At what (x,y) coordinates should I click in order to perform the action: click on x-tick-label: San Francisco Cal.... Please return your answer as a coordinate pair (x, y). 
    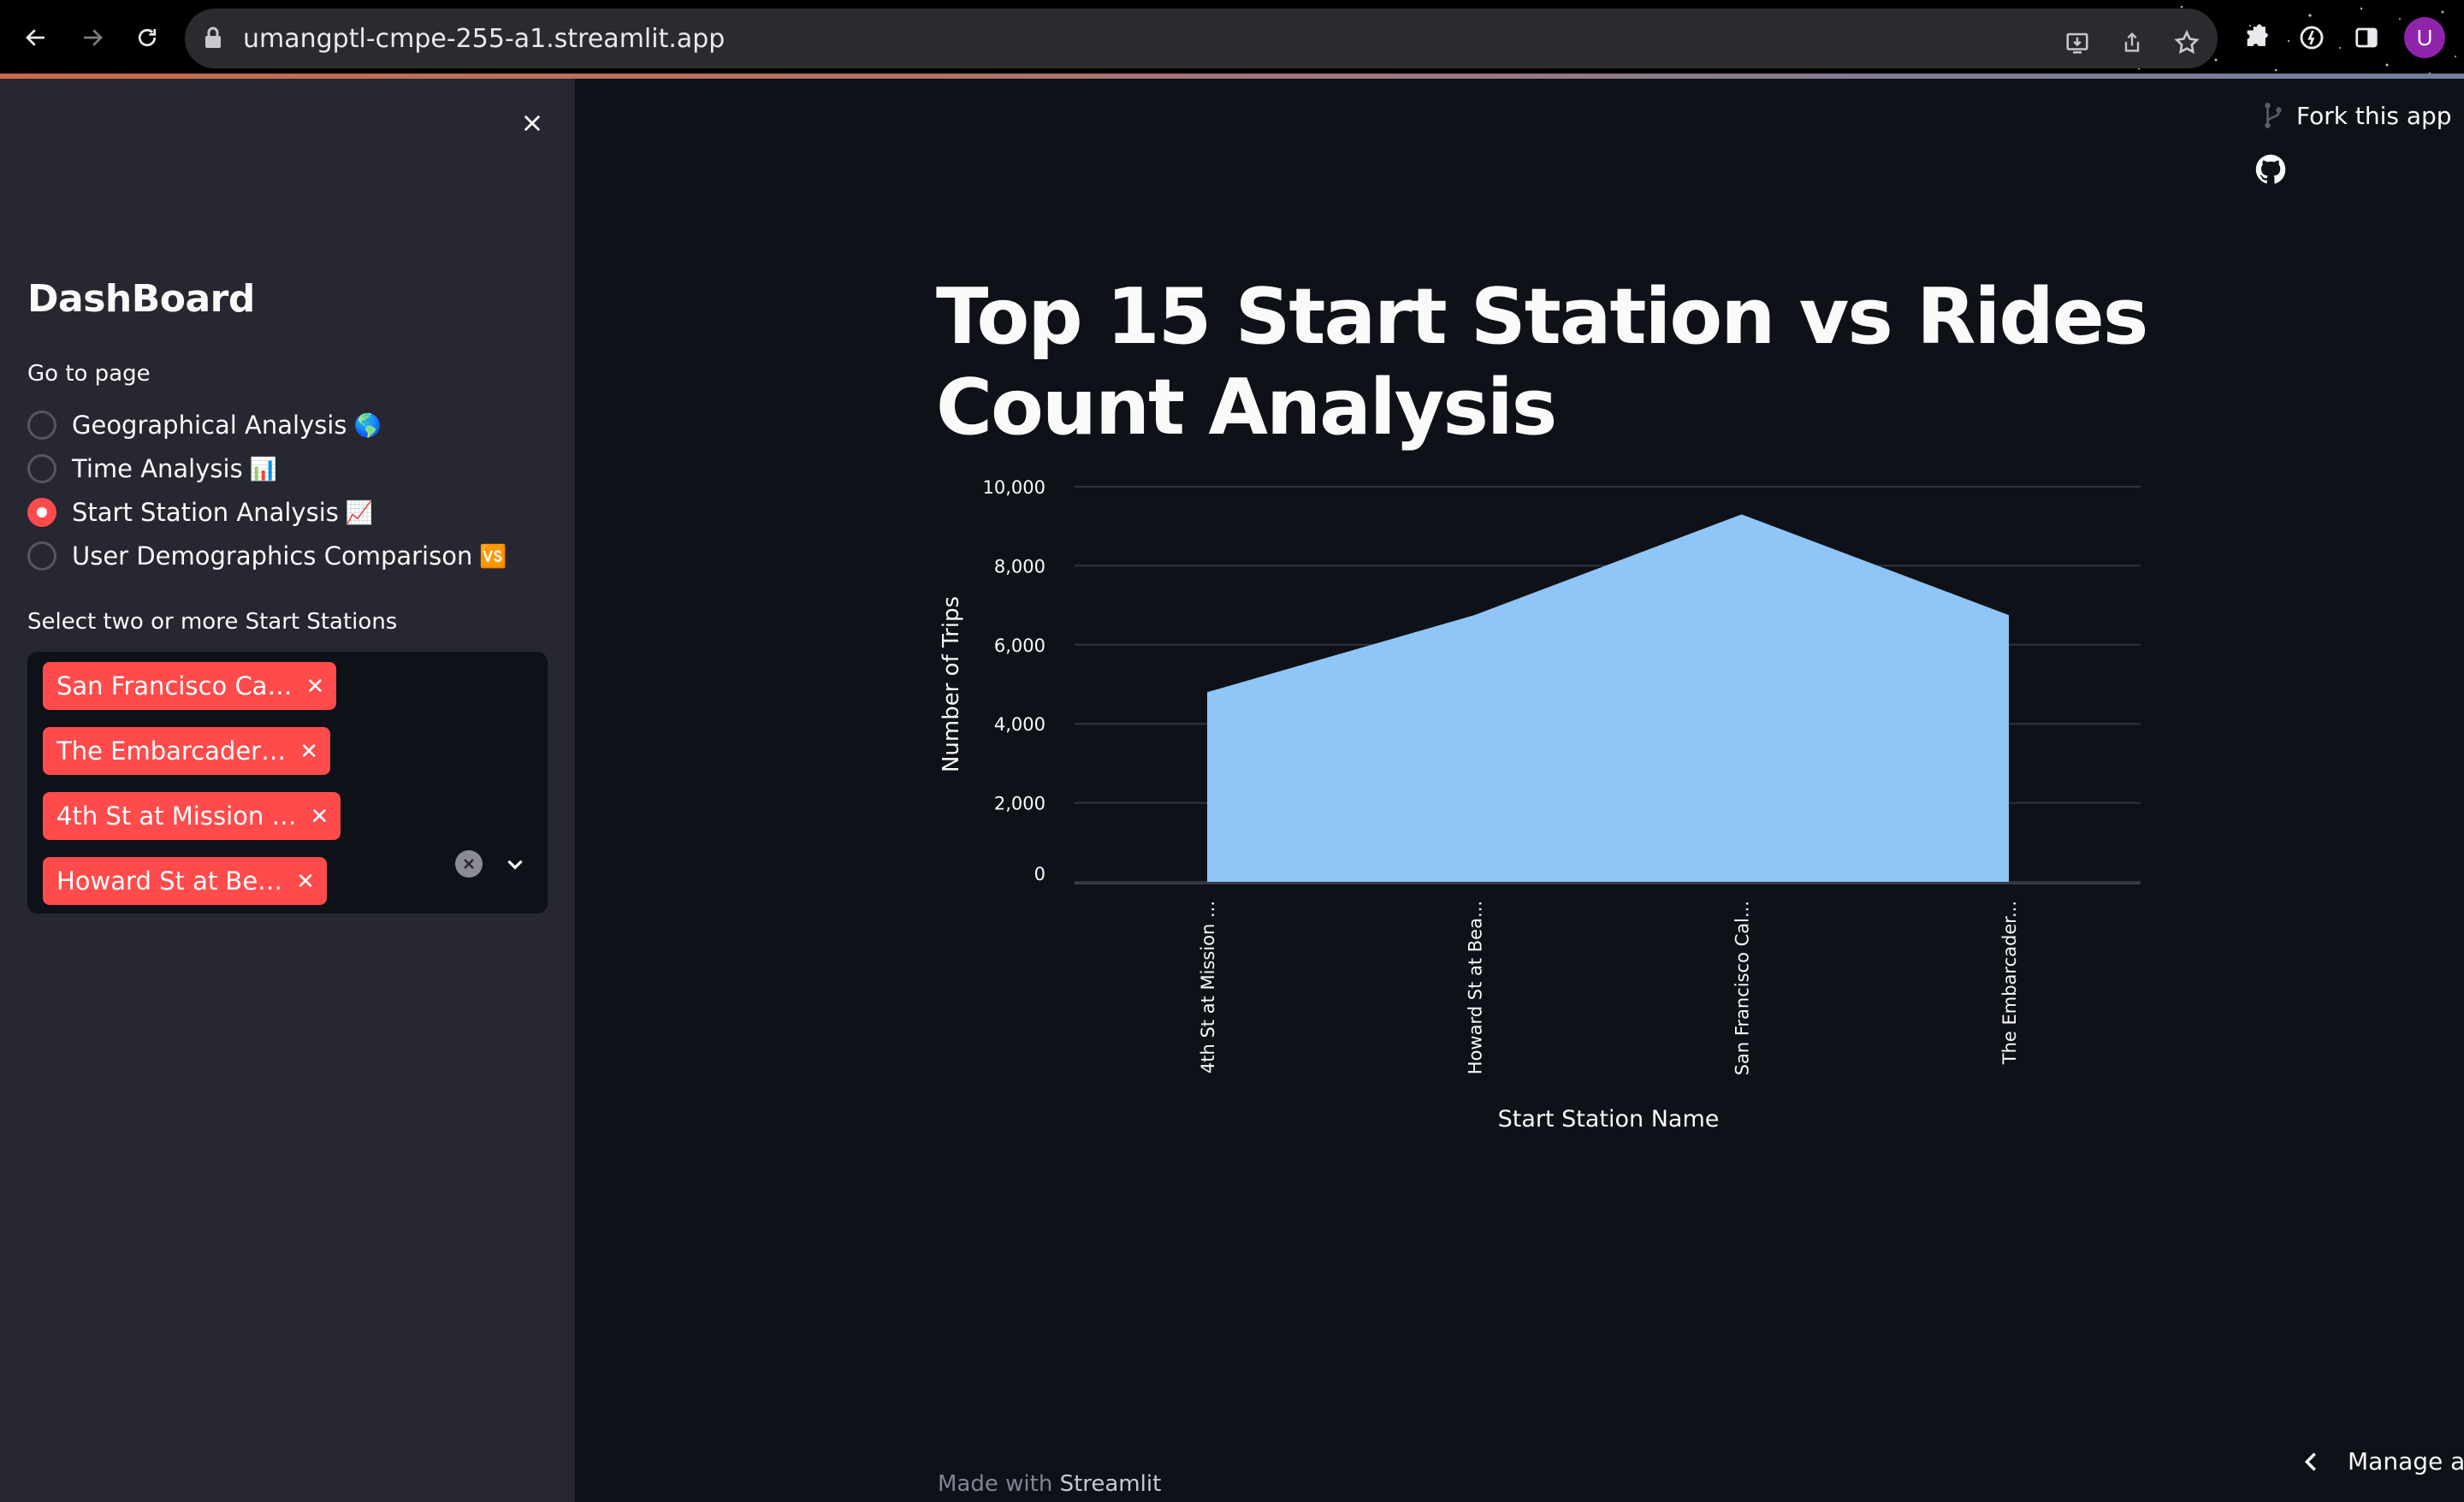
    Looking at the image, I should click on (1742, 988).